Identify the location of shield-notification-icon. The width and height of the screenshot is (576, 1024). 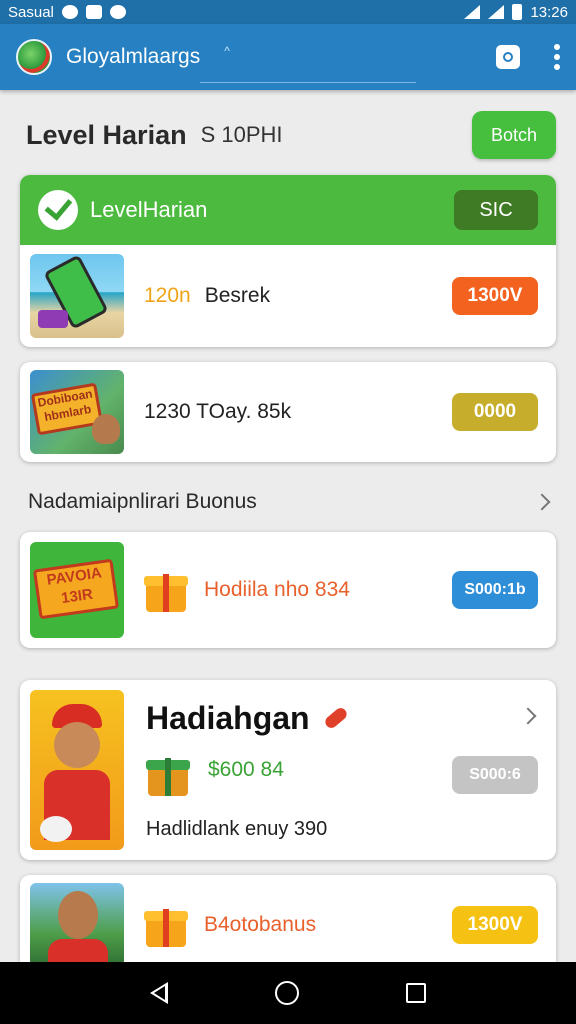
(117, 12).